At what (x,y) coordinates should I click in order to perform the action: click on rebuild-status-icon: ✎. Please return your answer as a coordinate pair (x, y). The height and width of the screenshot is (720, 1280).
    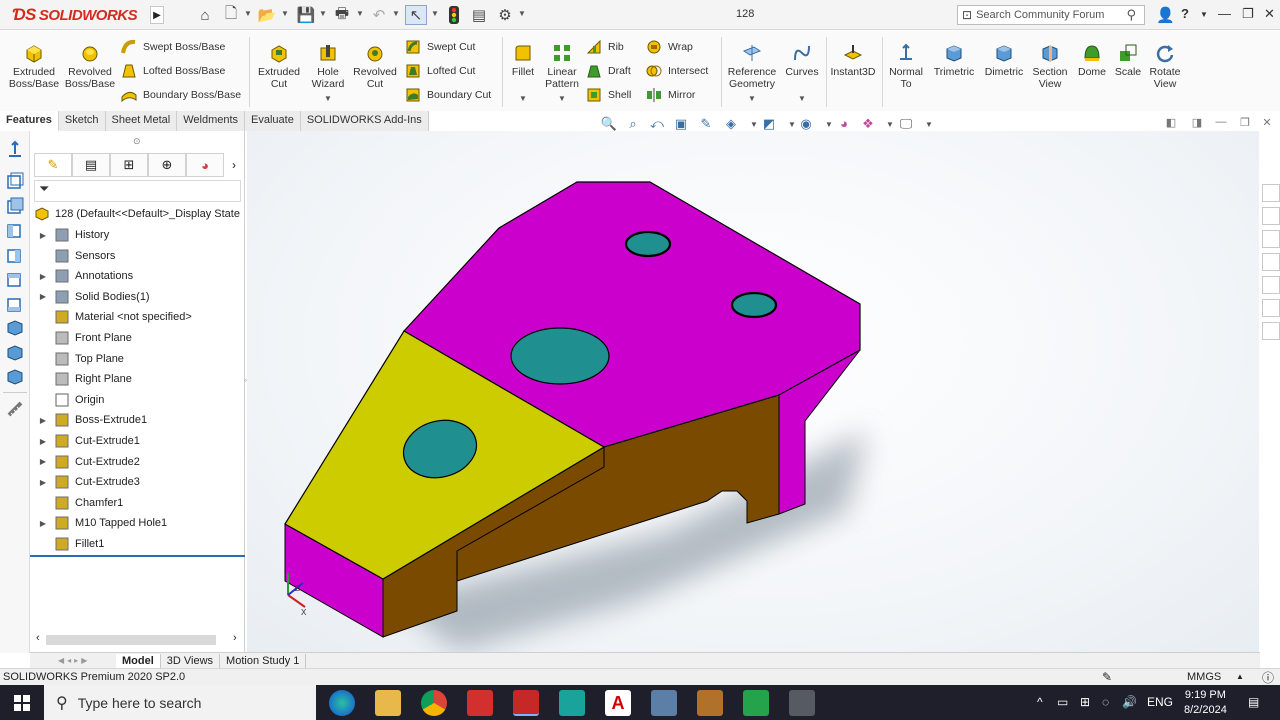
    Looking at the image, I should click on (1107, 677).